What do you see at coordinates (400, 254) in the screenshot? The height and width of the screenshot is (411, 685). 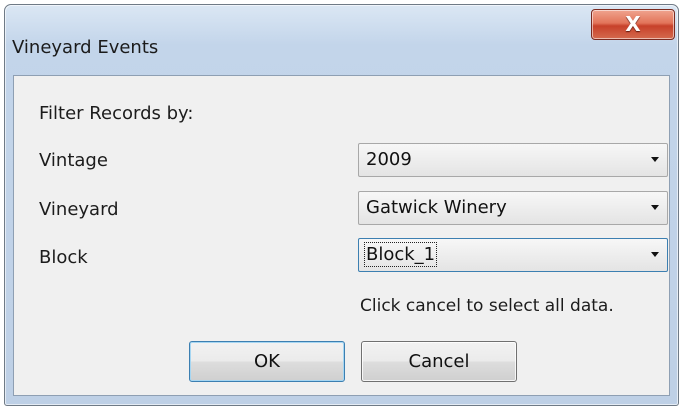 I see `block-value: Block_1` at bounding box center [400, 254].